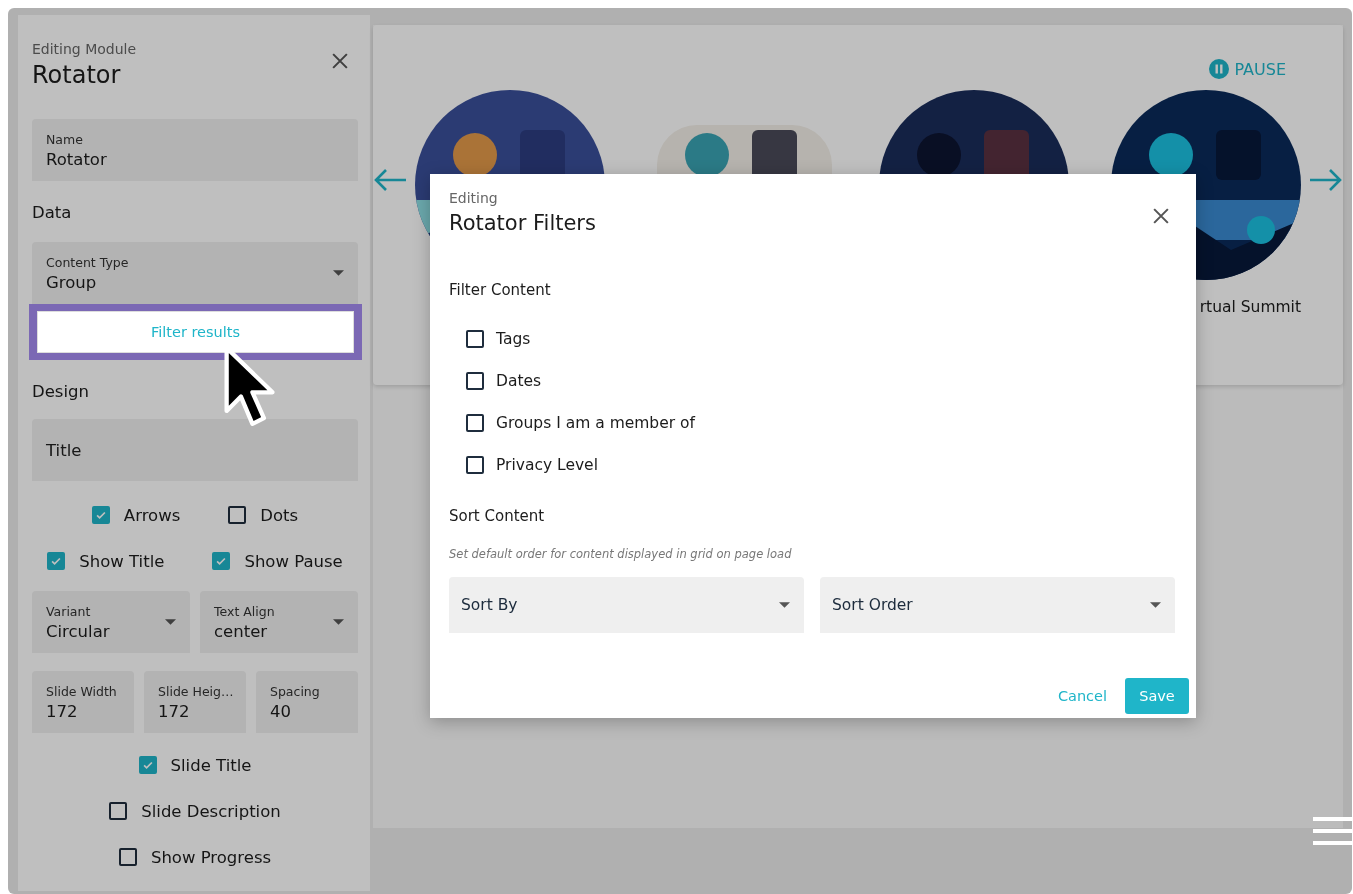 The image size is (1353, 894). Describe the element at coordinates (84, 49) in the screenshot. I see `panel-overline: Editing Module` at that location.